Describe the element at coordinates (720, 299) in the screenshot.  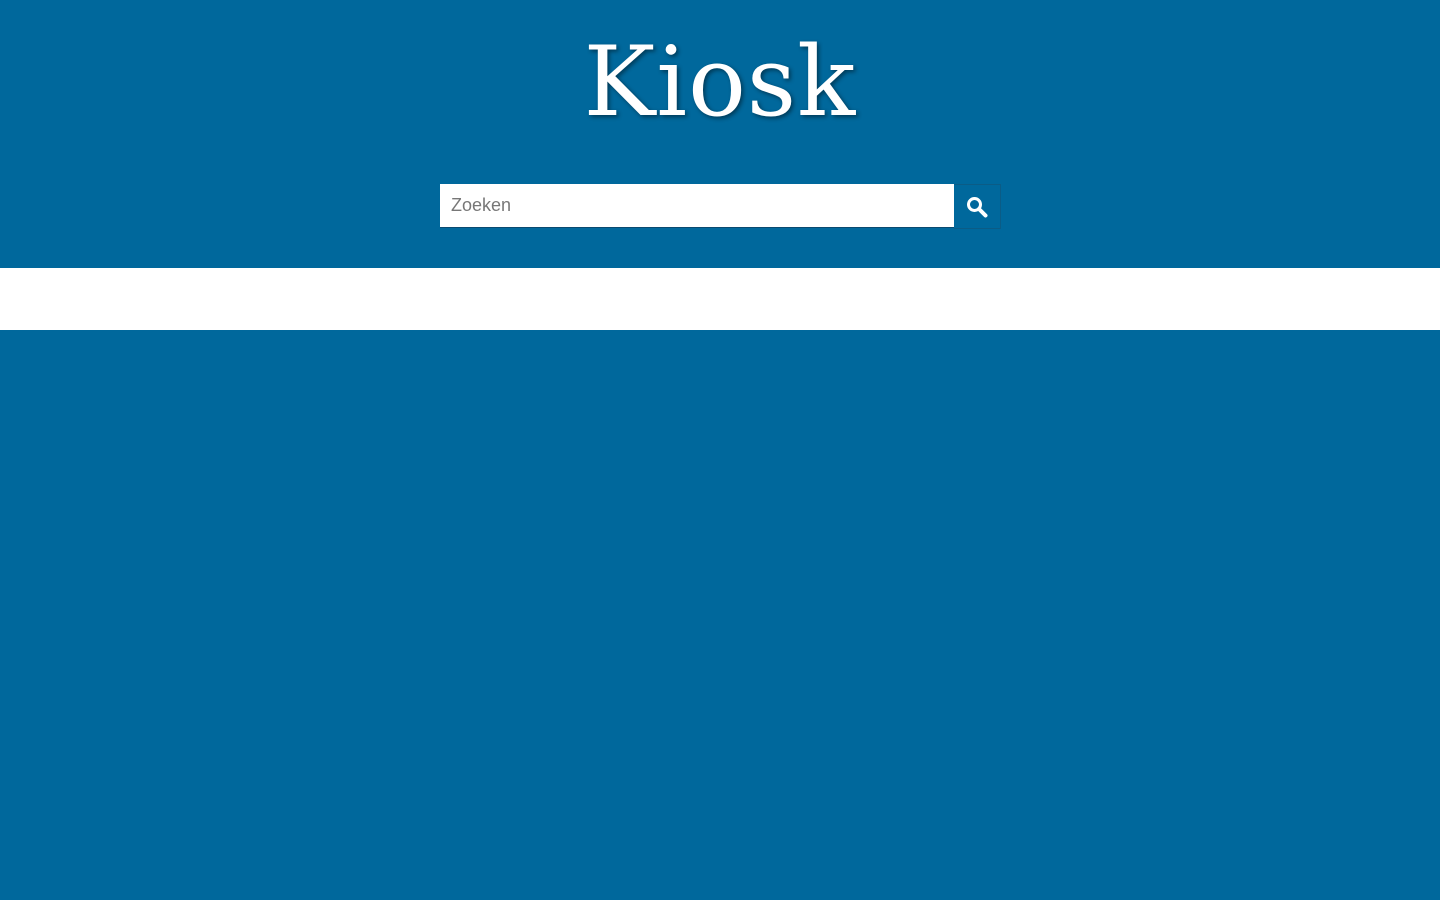
I see `navigation-bar` at that location.